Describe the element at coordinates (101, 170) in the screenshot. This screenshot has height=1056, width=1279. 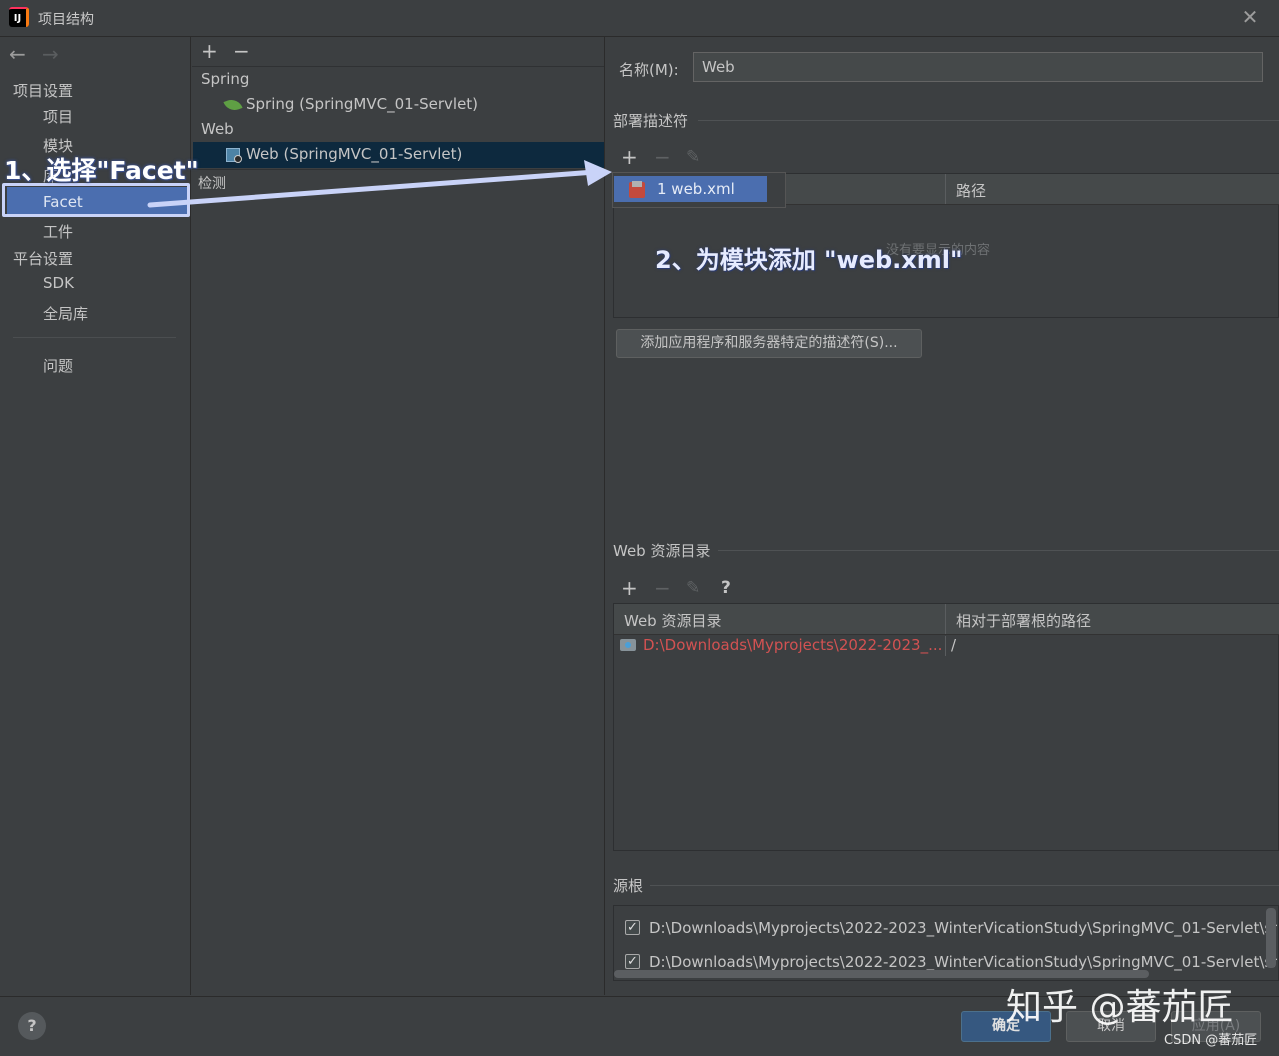
I see `step1-annotation: 1、选择"Facet"` at that location.